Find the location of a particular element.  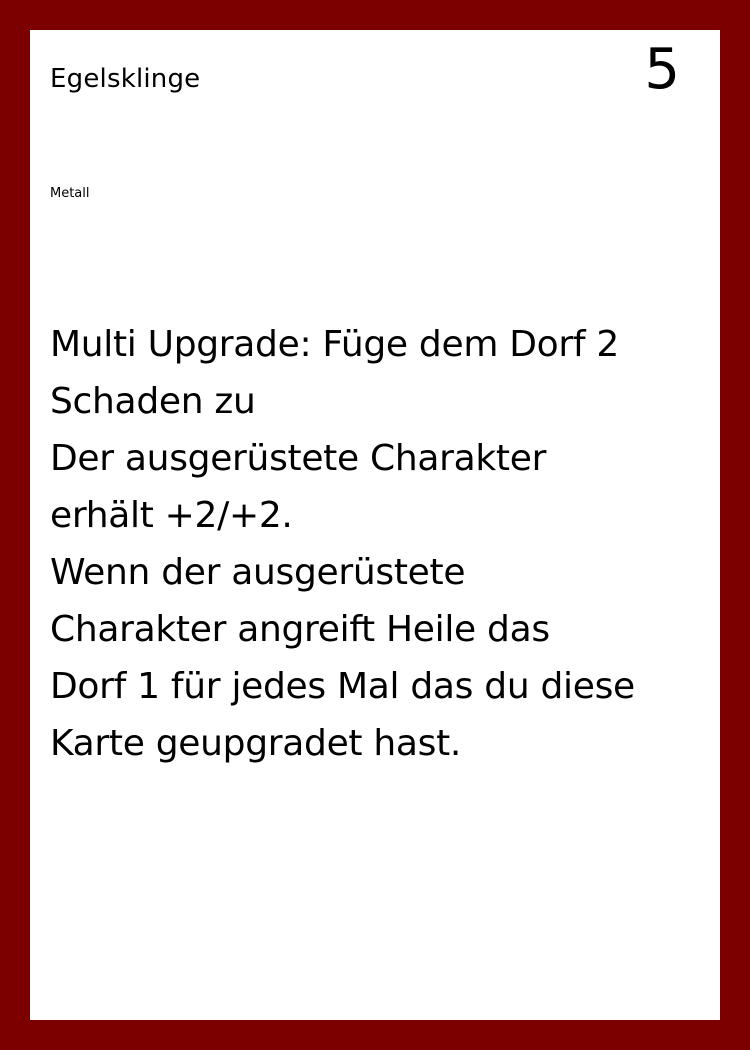

rules-text-line: Schaden zu is located at coordinates (153, 401).